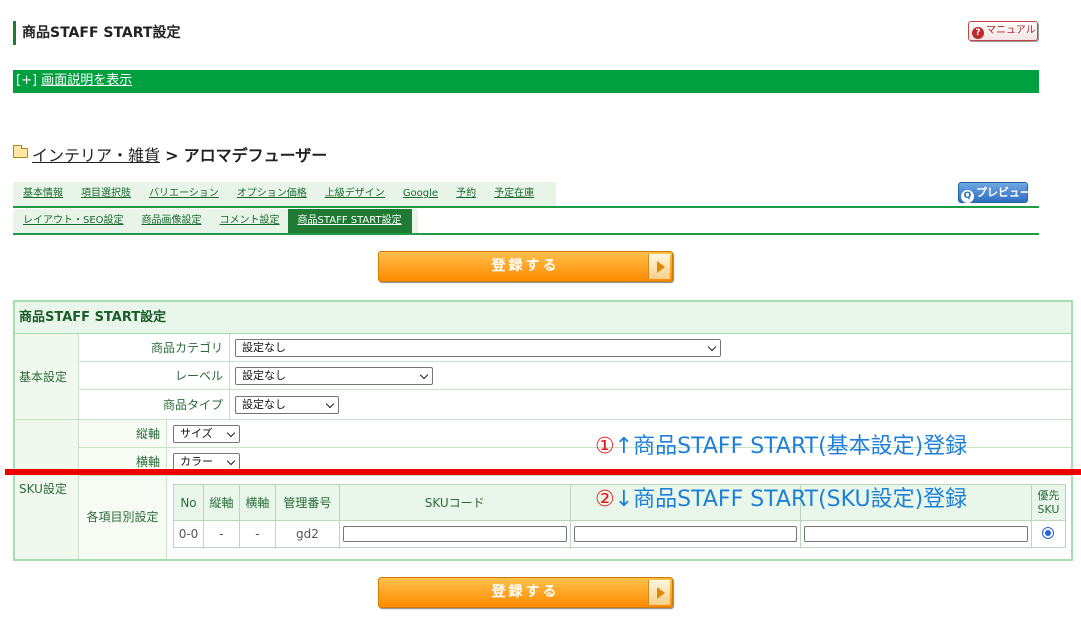 The width and height of the screenshot is (1081, 620). What do you see at coordinates (478, 348) in the screenshot?
I see `category-select: 設定なし` at bounding box center [478, 348].